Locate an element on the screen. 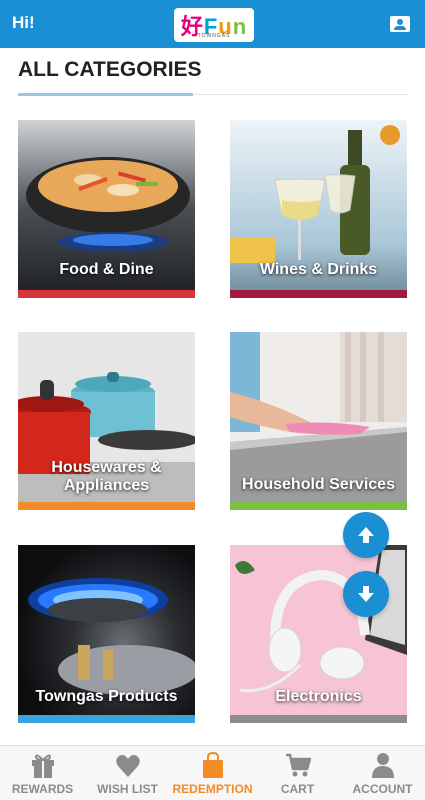 Image resolution: width=425 pixels, height=800 pixels. page-title: ALL CATEGORIES is located at coordinates (110, 69).